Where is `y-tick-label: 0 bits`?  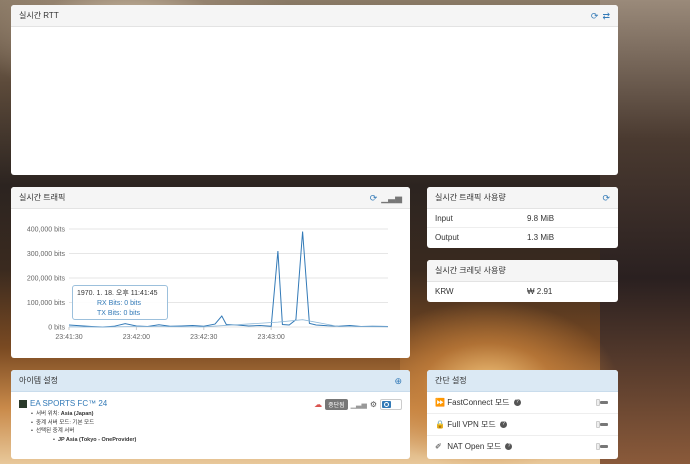
y-tick-label: 0 bits is located at coordinates (56, 328).